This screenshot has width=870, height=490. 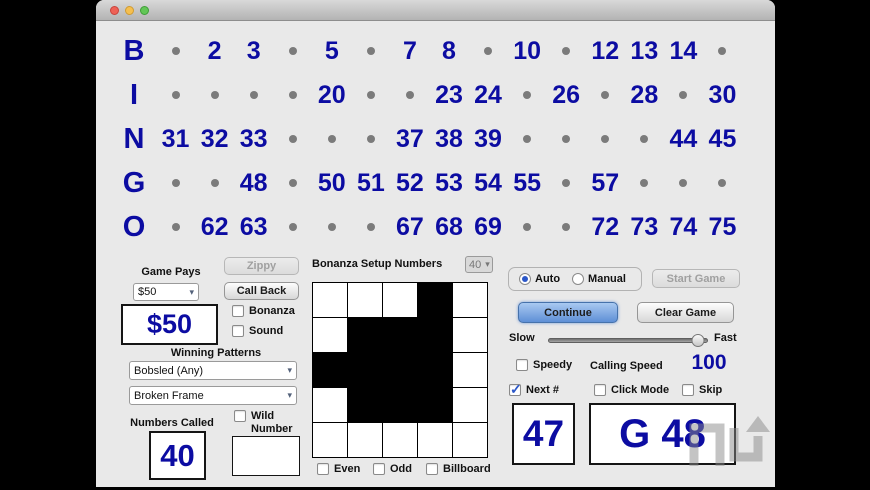 I want to click on skip-checkbox: Skip, so click(x=702, y=390).